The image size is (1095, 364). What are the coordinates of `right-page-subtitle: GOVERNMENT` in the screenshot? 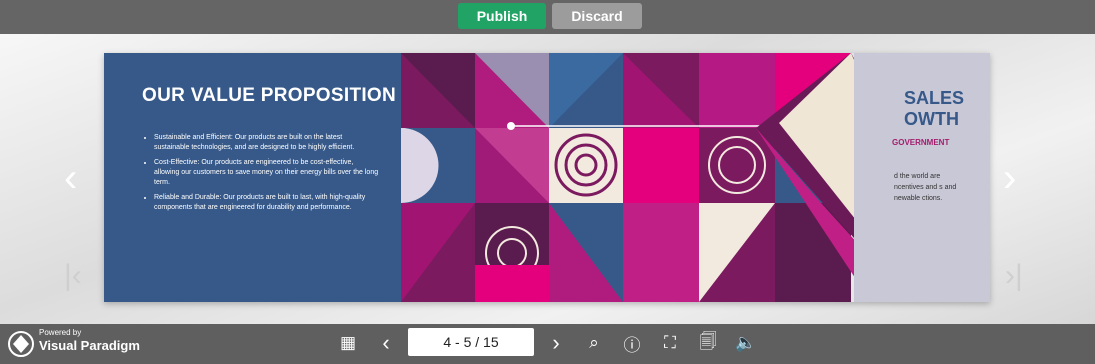 It's located at (921, 142).